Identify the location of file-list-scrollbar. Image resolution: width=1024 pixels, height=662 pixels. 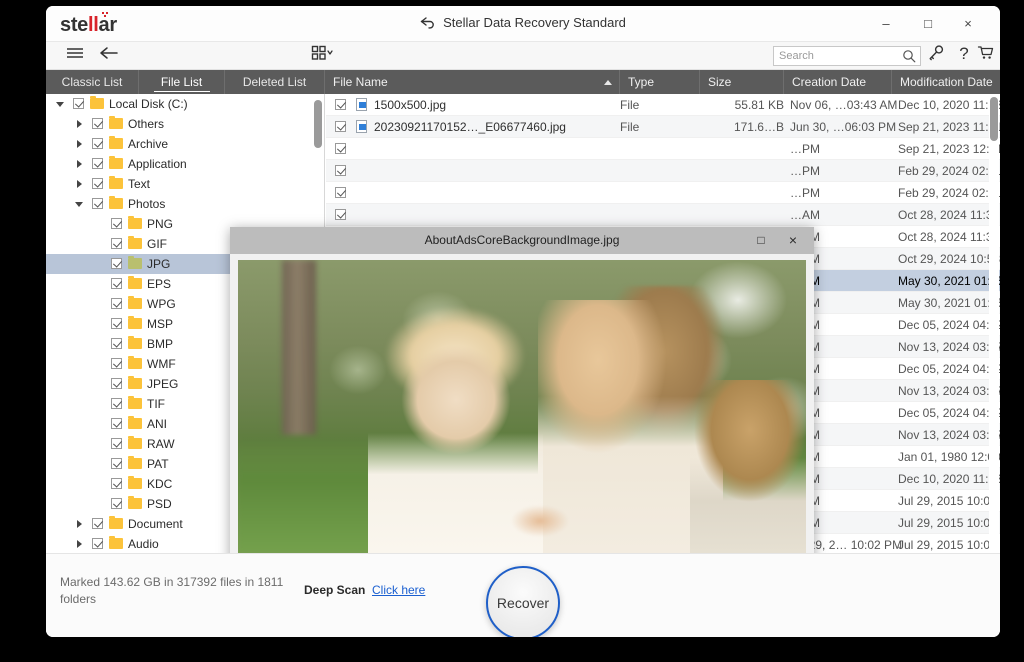
(994, 323).